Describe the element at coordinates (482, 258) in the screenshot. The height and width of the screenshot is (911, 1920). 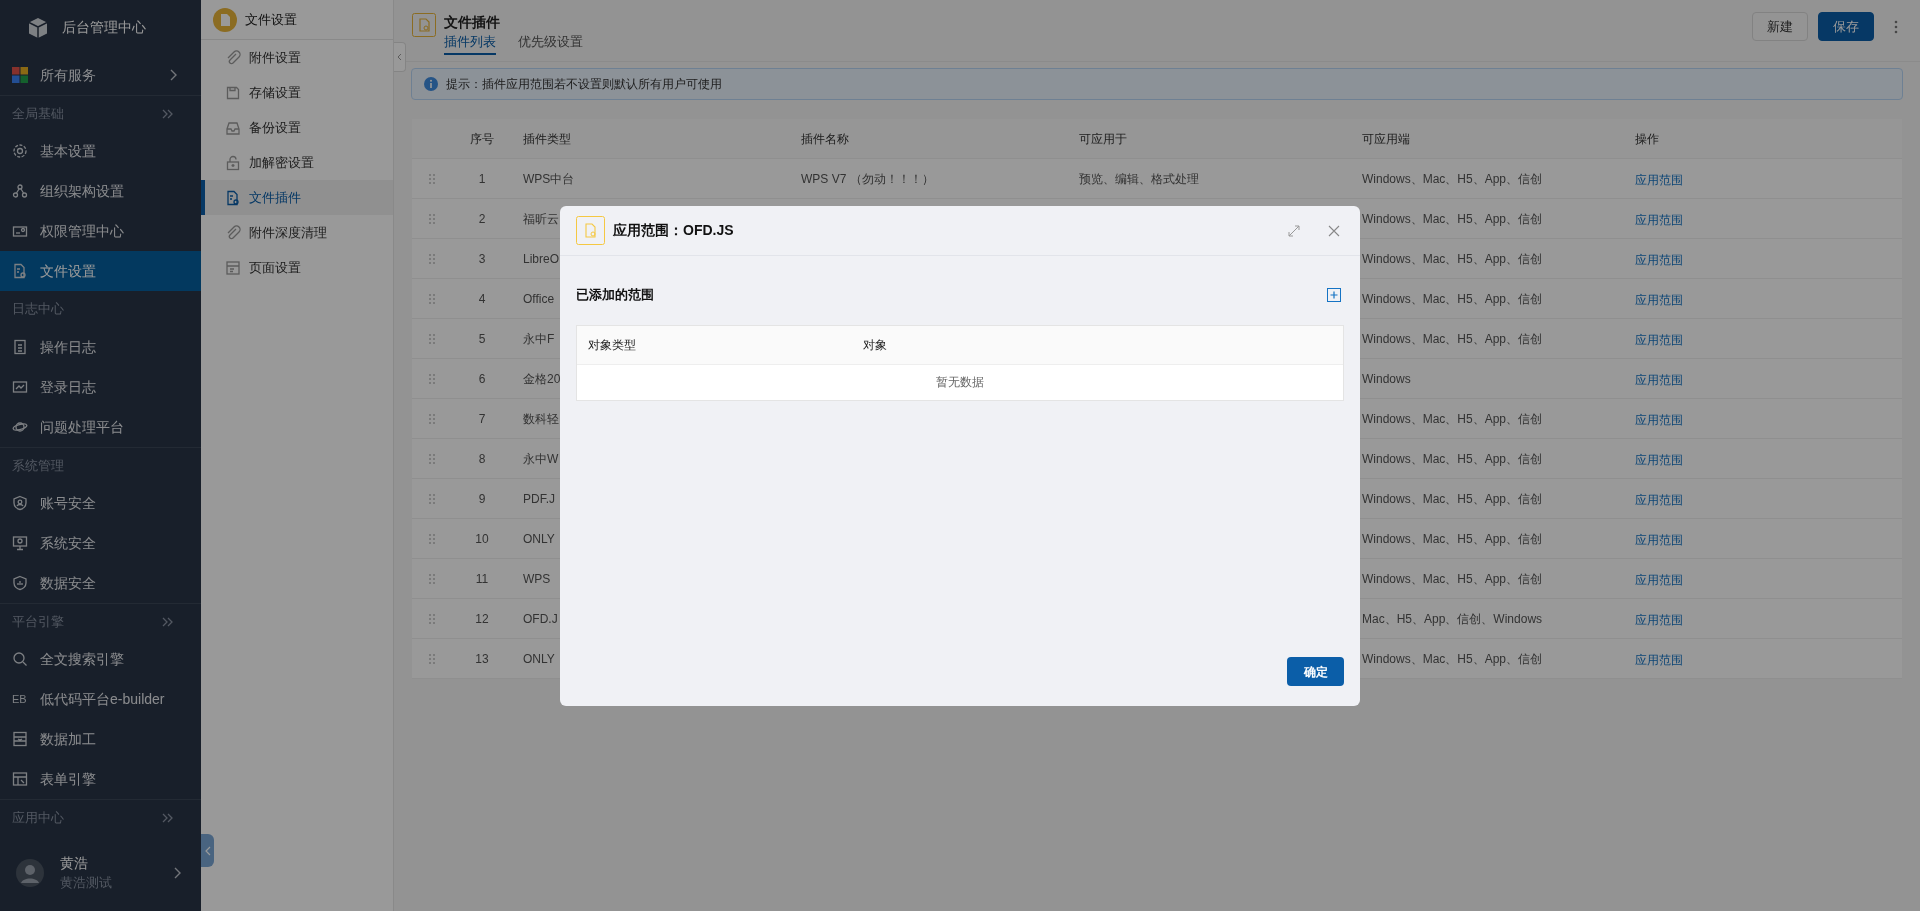
I see `table-cell: 3` at that location.